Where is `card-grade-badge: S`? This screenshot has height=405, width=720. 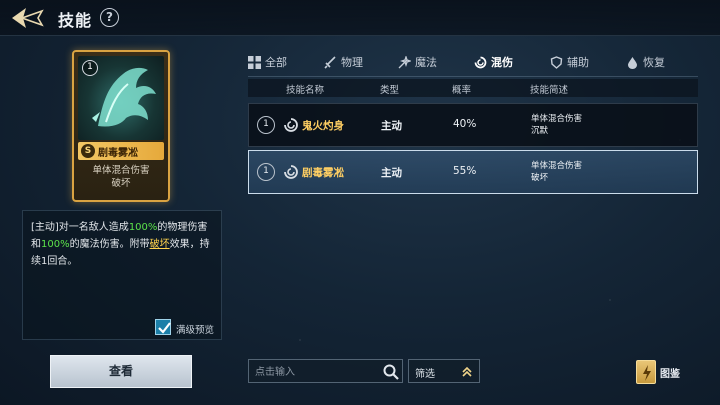
card-grade-badge: S is located at coordinates (88, 151).